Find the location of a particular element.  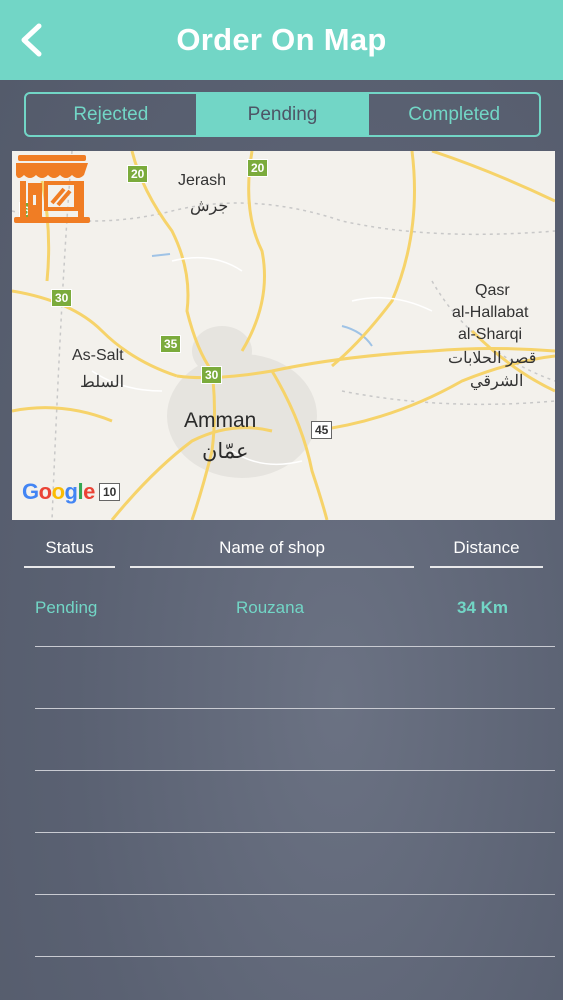

map-label-salt-ar: السلط is located at coordinates (102, 382).